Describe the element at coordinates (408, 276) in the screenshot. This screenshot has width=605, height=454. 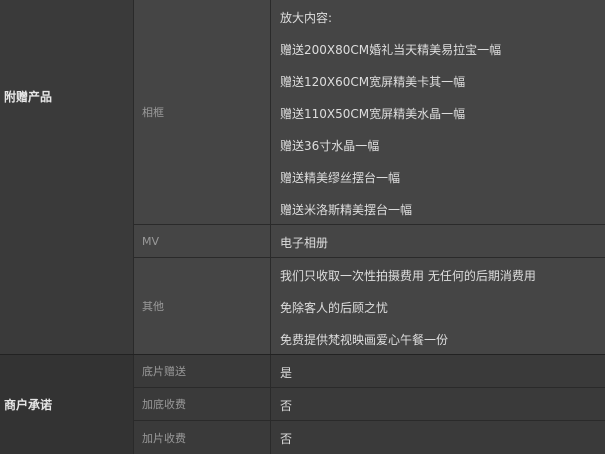
I see `value-line: 我们只收取一次性拍摄费用 无任何的后期消费用` at that location.